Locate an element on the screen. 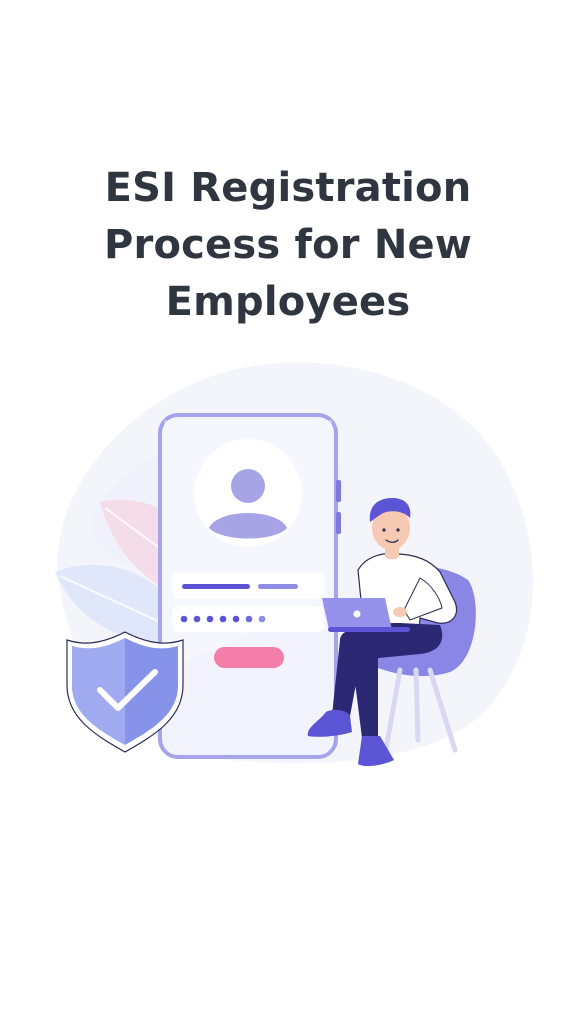 The height and width of the screenshot is (1024, 576). phone is located at coordinates (249, 586).